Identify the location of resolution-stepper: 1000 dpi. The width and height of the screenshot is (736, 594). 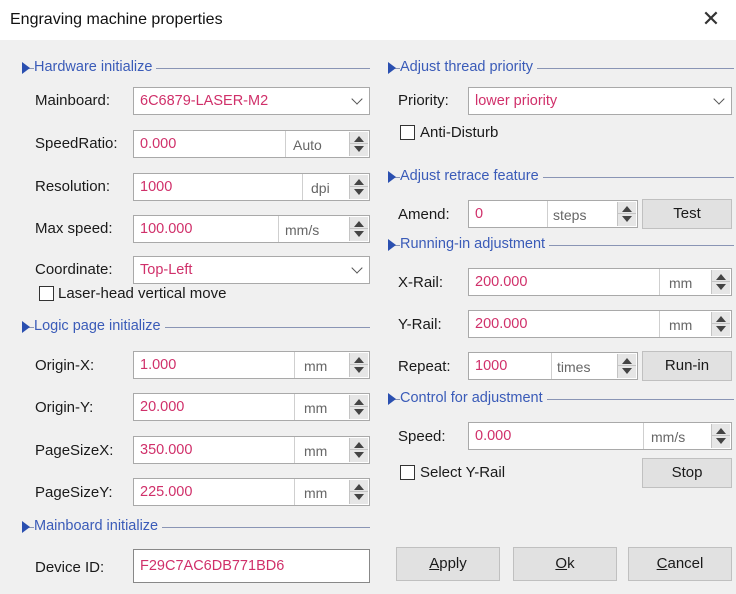
(251, 187).